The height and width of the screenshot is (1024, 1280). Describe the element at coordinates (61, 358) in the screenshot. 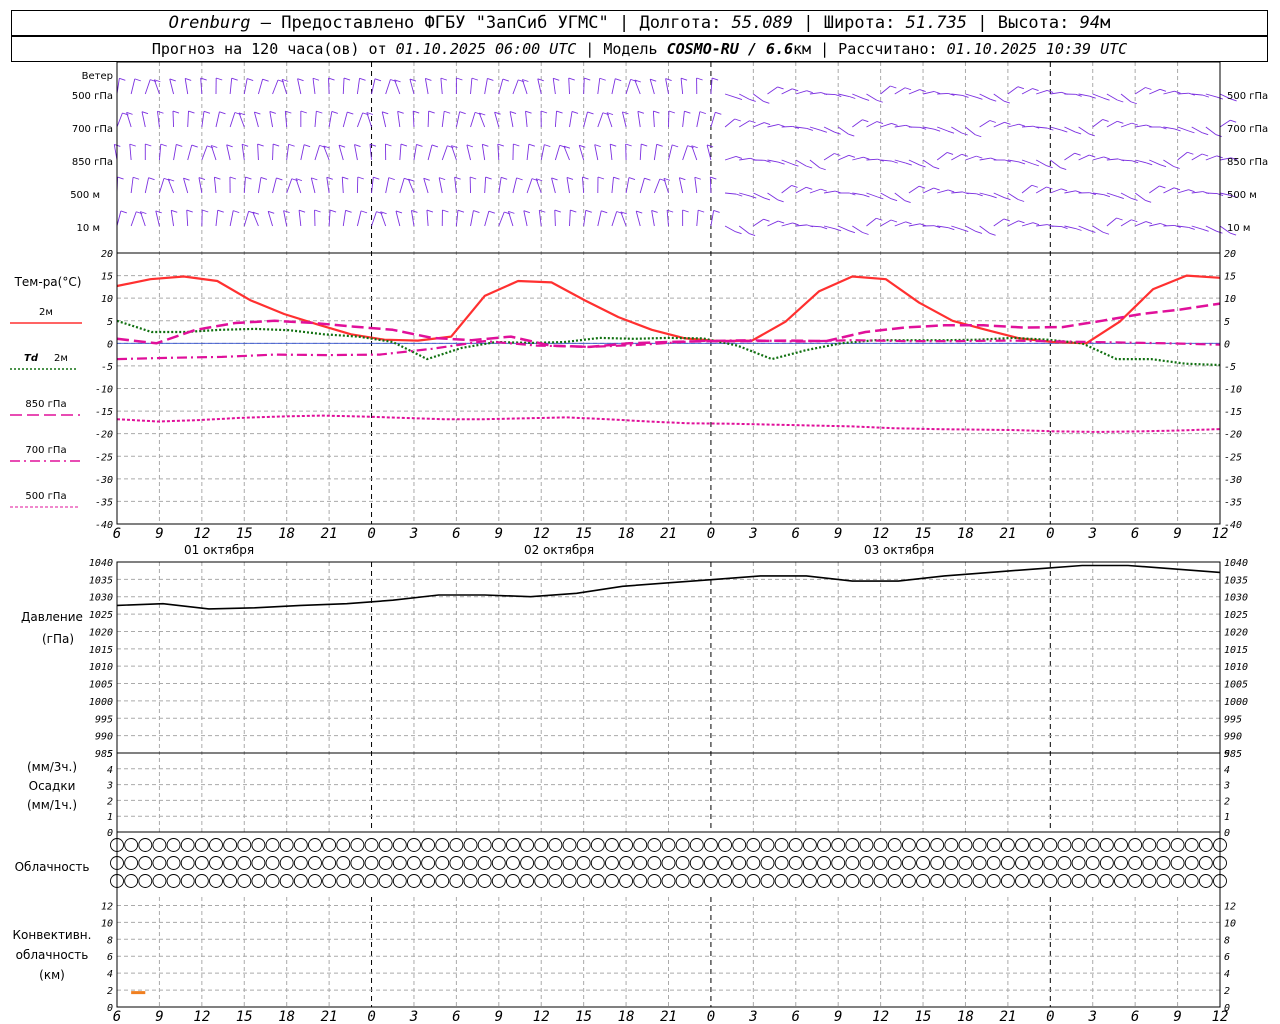

I see `legend-td-label: 2м` at that location.